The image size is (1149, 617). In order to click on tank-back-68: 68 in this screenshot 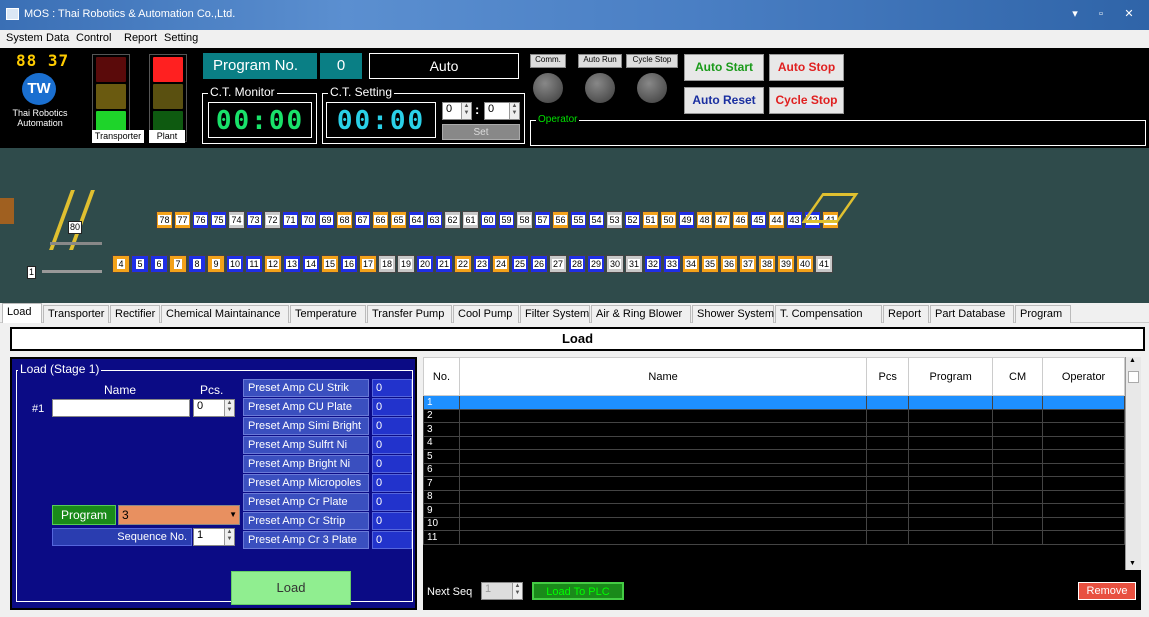, I will do `click(344, 220)`.